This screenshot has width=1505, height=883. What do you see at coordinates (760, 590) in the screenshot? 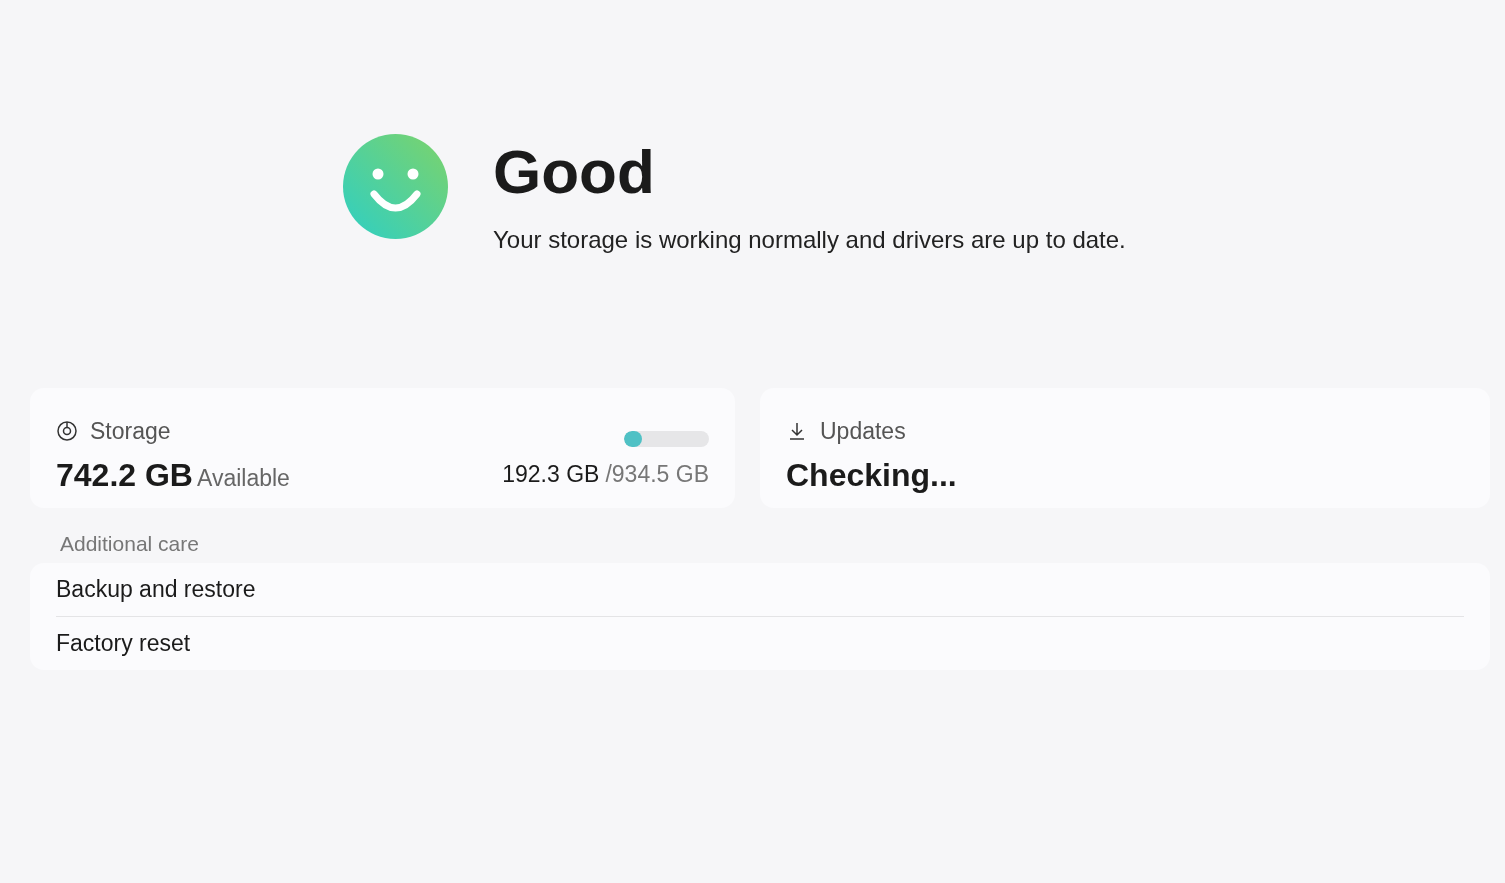
I see `list-item: Backup and restore` at bounding box center [760, 590].